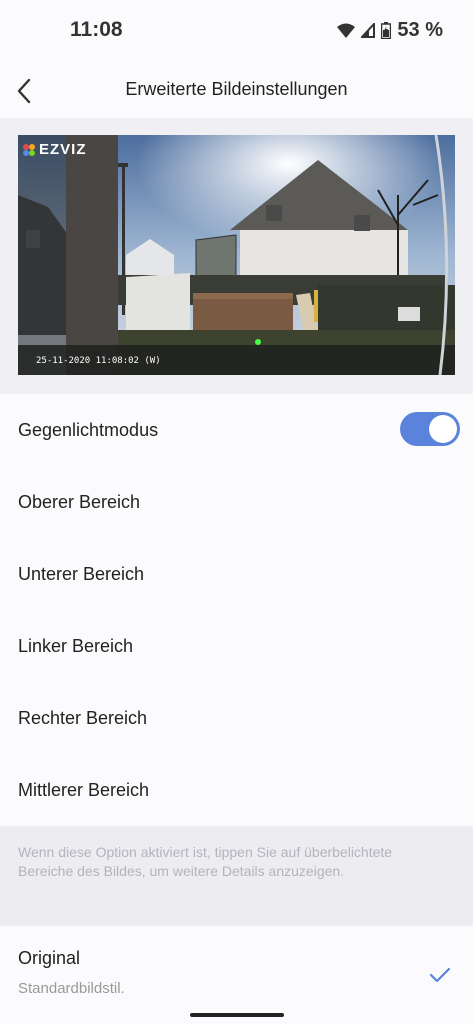 This screenshot has height=1024, width=473. I want to click on video-timestamp: 25-11-2020 11:08:02 (W), so click(98, 361).